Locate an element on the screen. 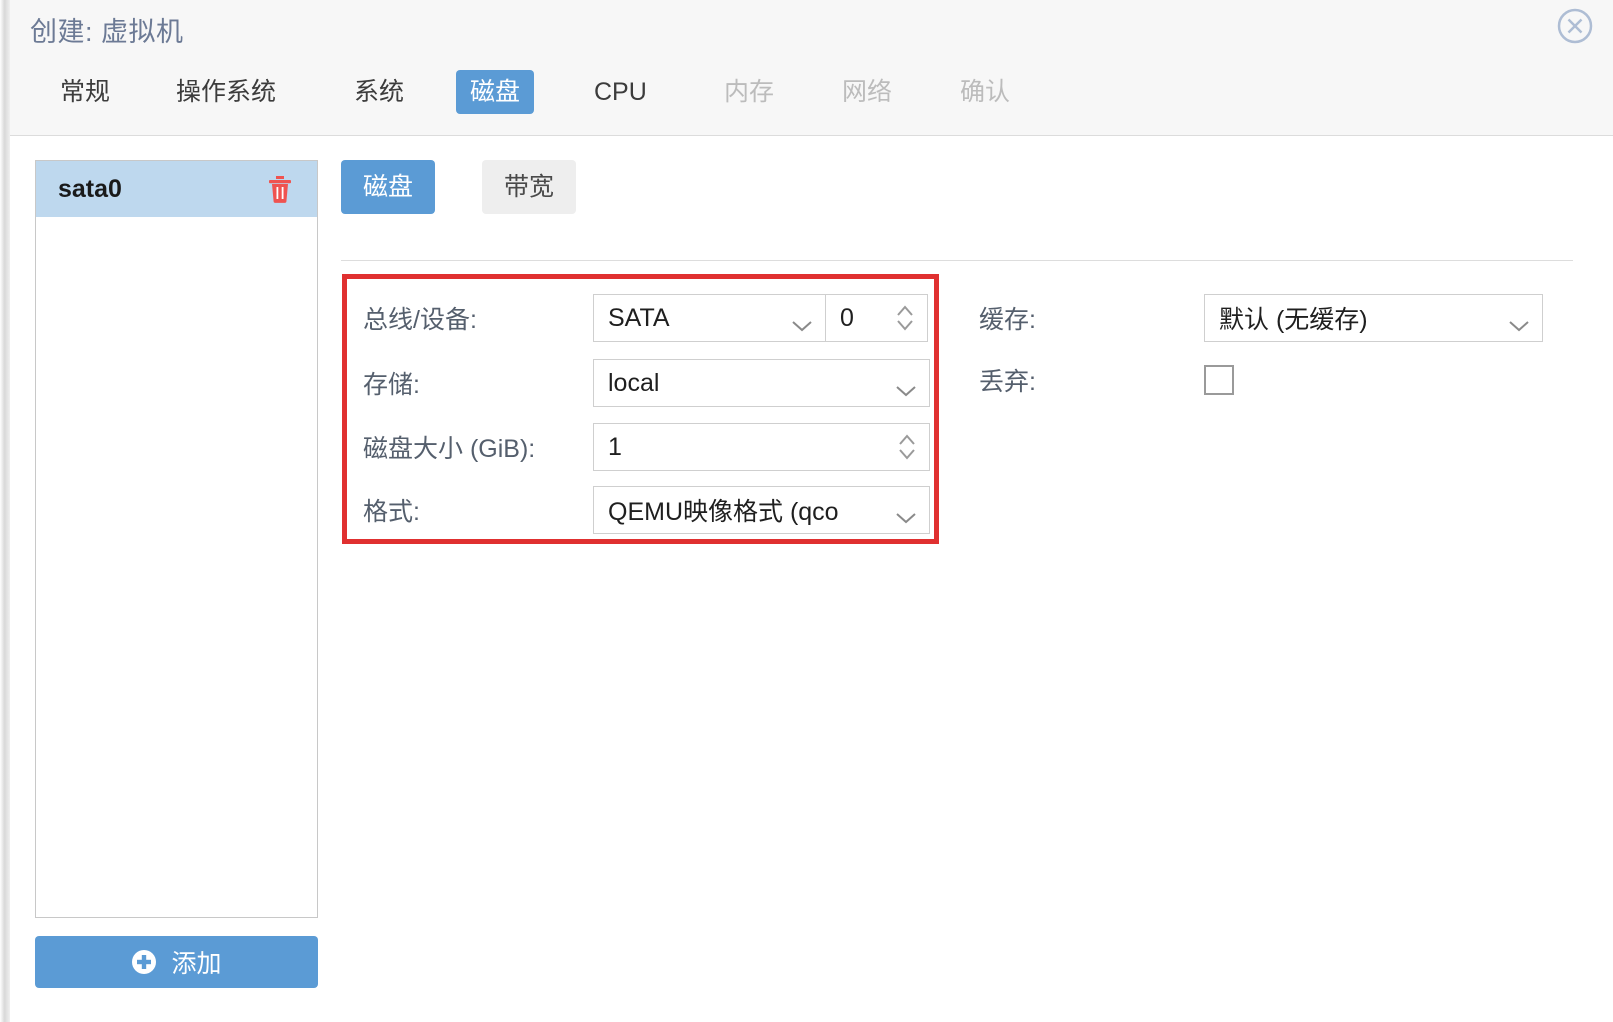 The height and width of the screenshot is (1022, 1613). bus-select: SATA is located at coordinates (709, 318).